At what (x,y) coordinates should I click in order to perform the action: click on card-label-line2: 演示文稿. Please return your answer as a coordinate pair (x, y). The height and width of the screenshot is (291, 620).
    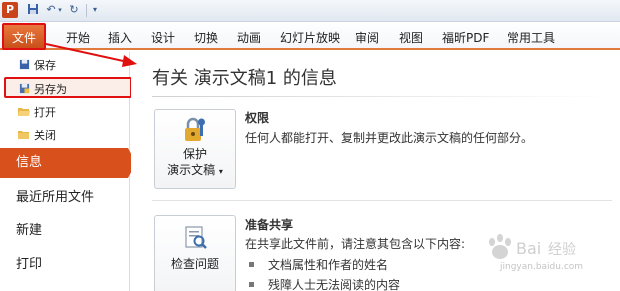
    Looking at the image, I should click on (191, 170).